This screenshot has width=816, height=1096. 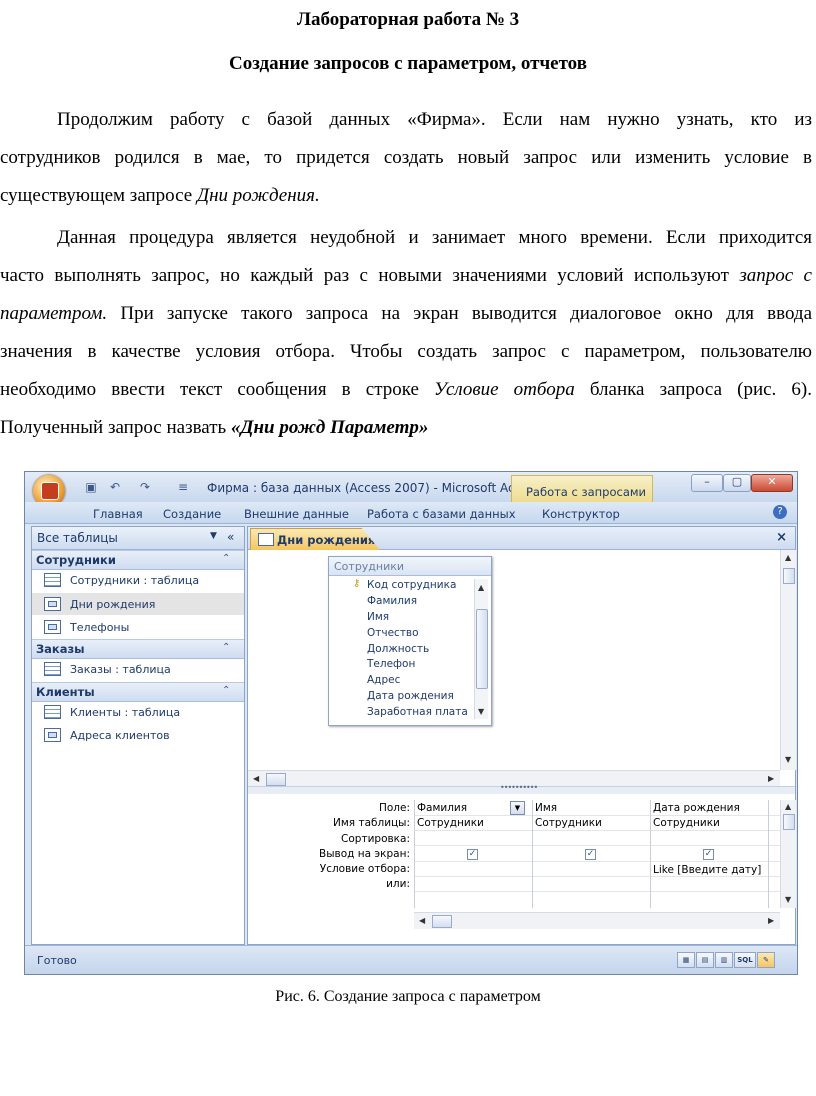 I want to click on design-view-icon: ✎, so click(x=766, y=960).